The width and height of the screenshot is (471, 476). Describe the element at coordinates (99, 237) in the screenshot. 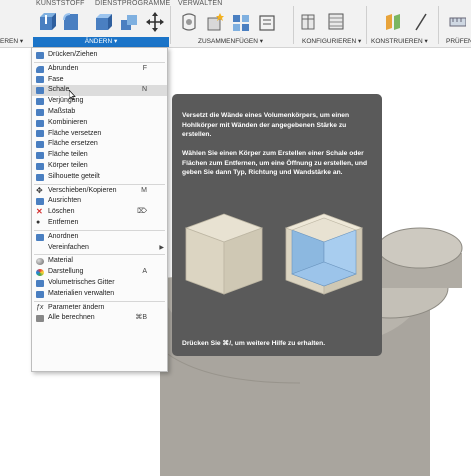

I see `menu-item-arrange: Anordnen` at that location.